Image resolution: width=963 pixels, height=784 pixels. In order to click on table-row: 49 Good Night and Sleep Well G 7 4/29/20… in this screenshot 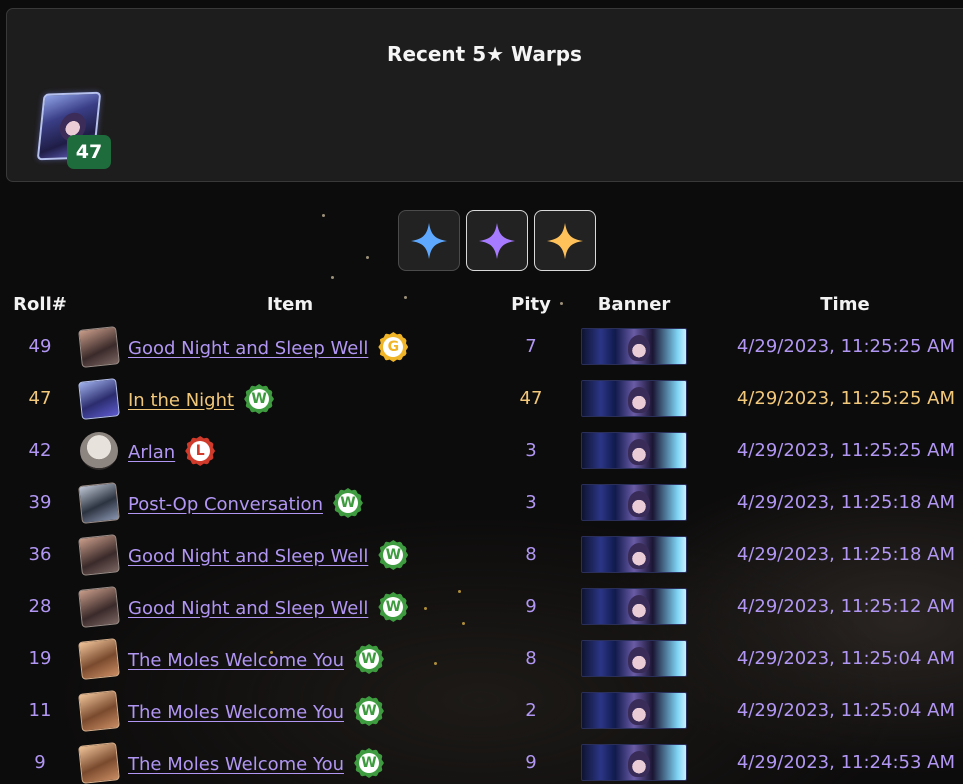, I will do `click(481, 346)`.